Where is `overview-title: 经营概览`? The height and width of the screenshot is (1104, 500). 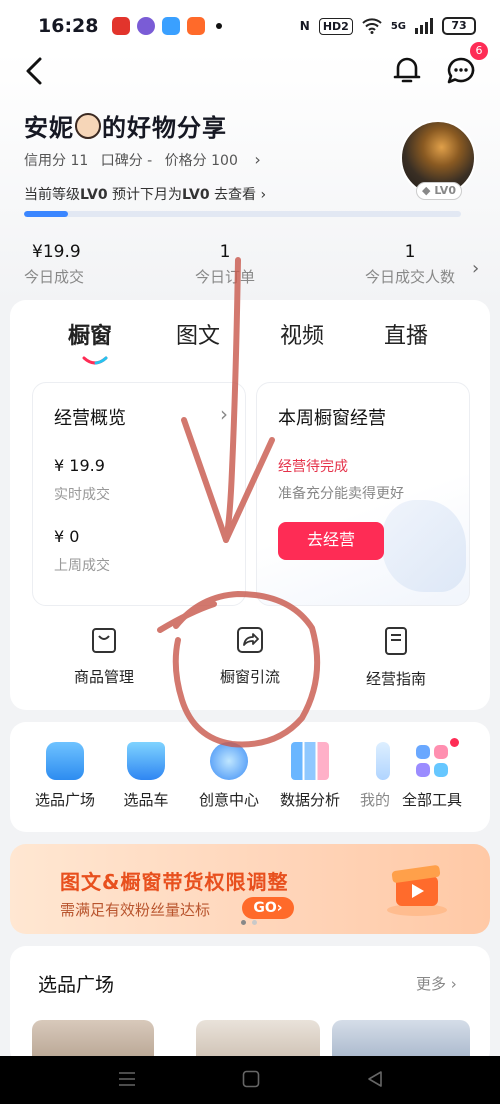
overview-title: 经营概览 is located at coordinates (90, 418).